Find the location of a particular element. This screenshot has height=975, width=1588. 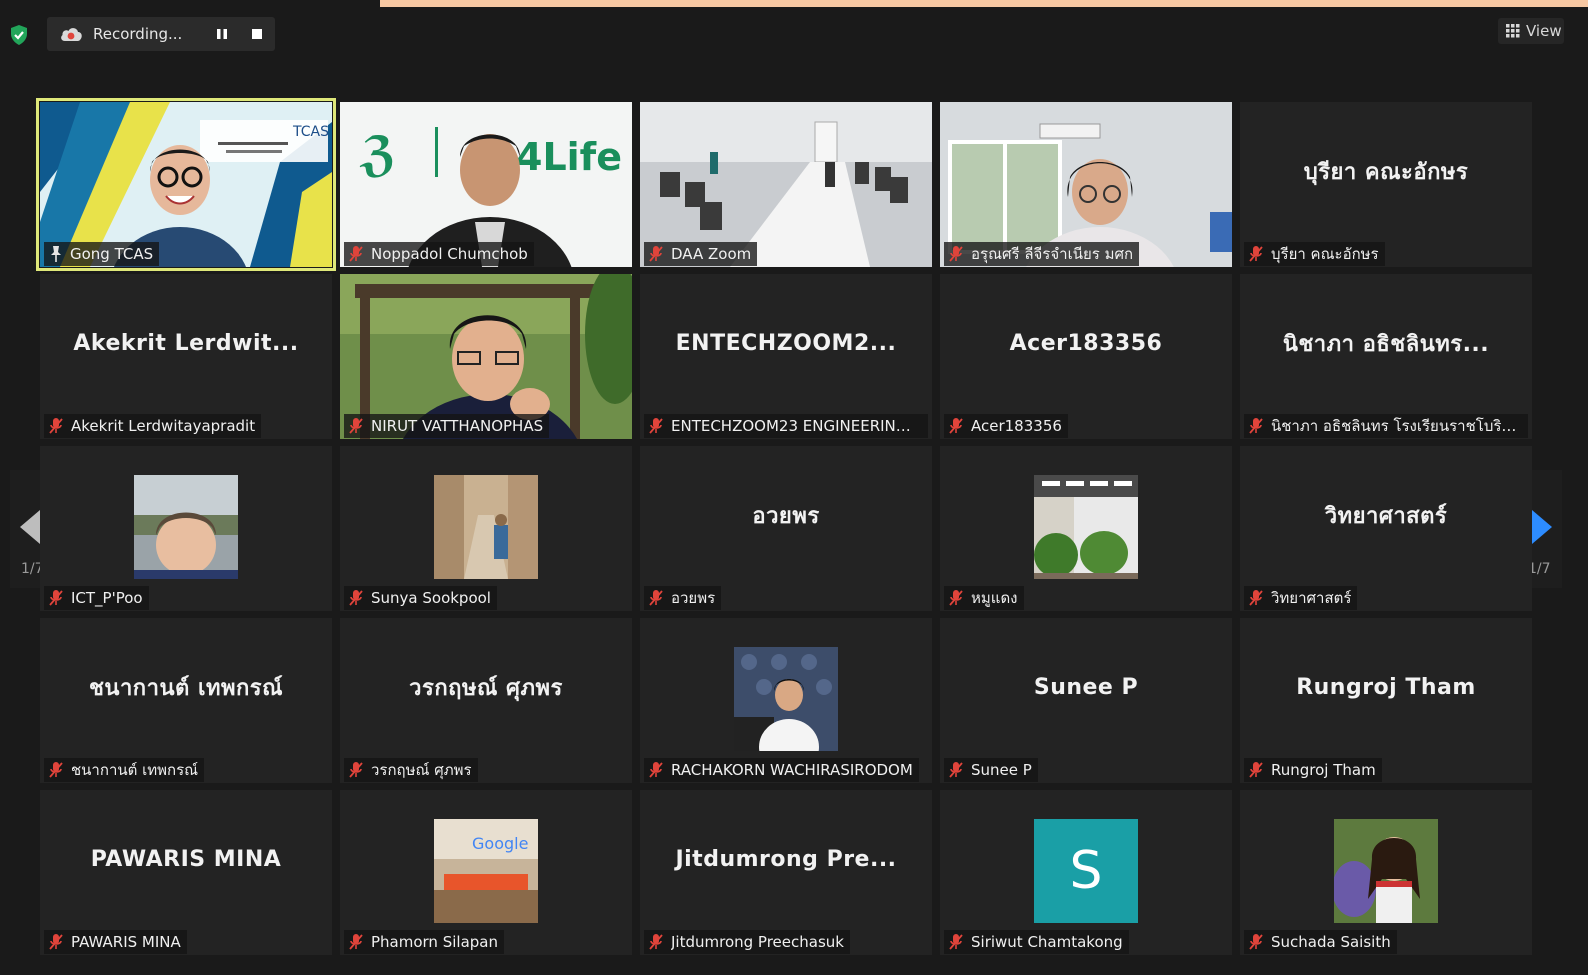

participant-name-tag: หมูแดง is located at coordinates (984, 598).